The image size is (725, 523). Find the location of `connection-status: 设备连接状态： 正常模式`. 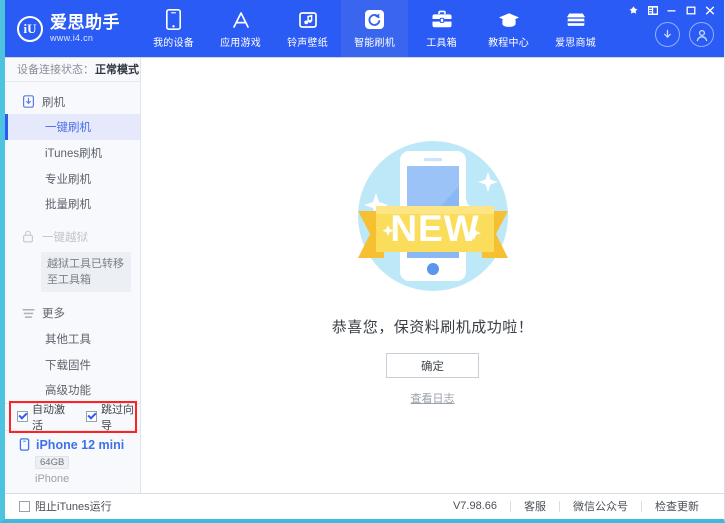

connection-status: 设备连接状态： 正常模式 is located at coordinates (72, 70).